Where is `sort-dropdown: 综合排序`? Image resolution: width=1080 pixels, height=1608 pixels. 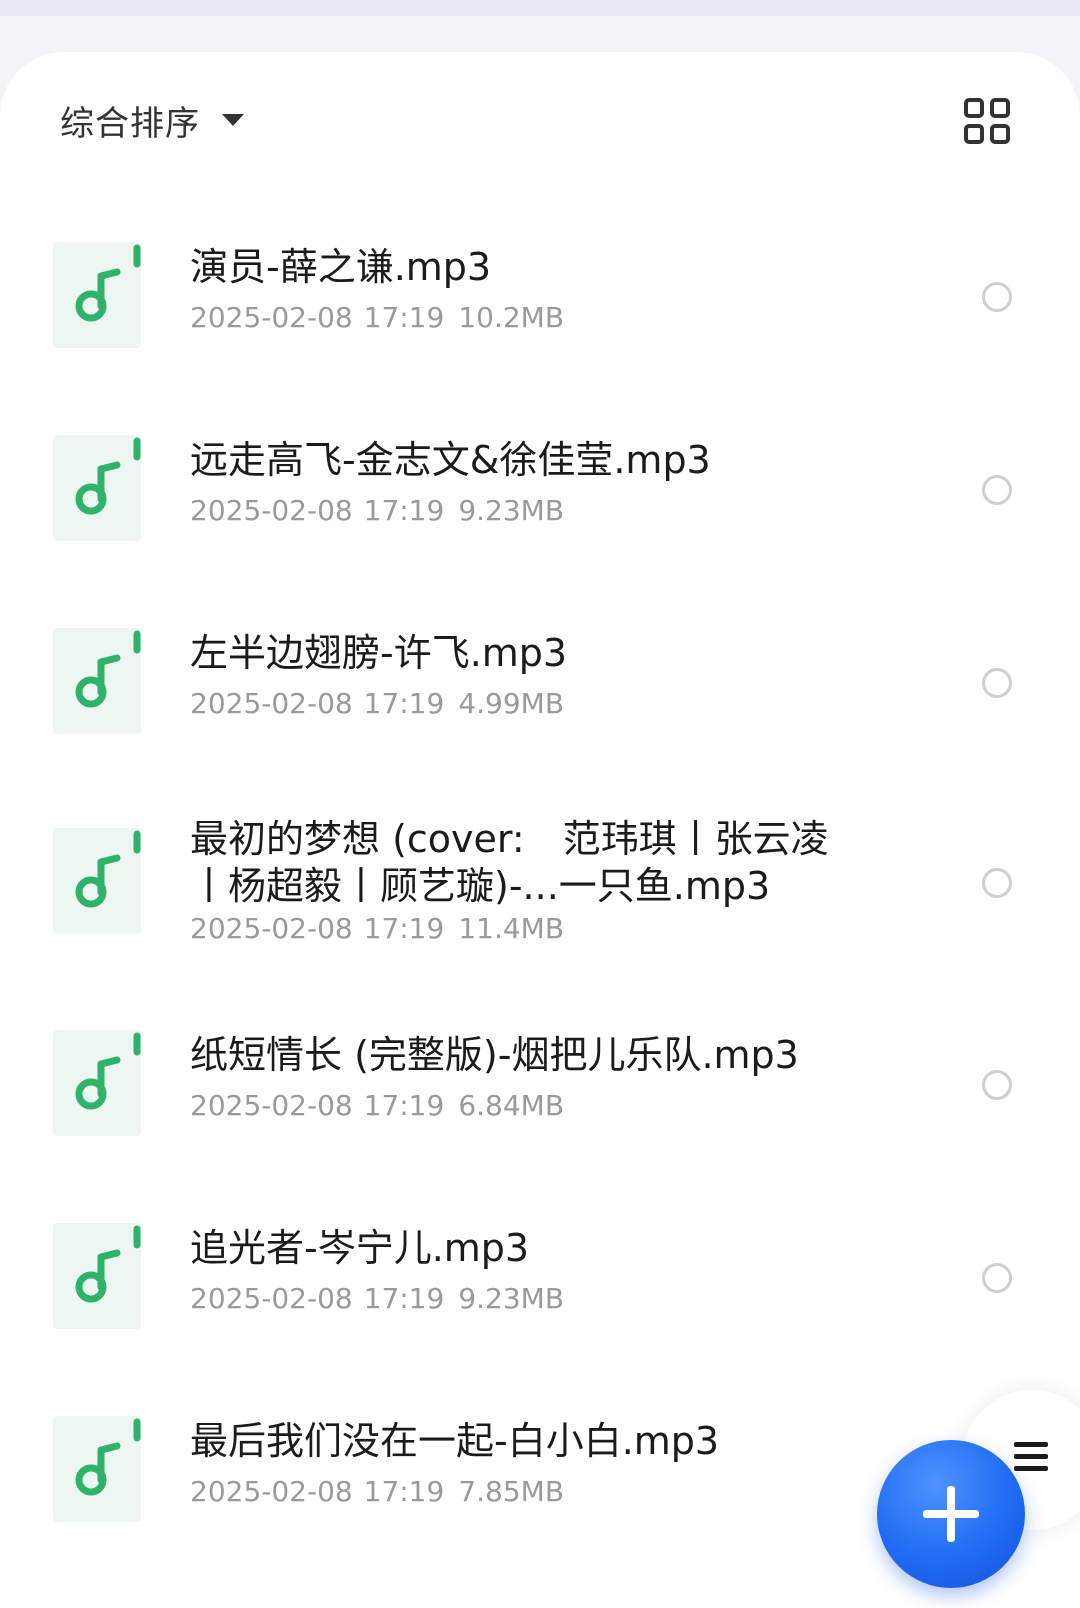
sort-dropdown: 综合排序 is located at coordinates (152, 120).